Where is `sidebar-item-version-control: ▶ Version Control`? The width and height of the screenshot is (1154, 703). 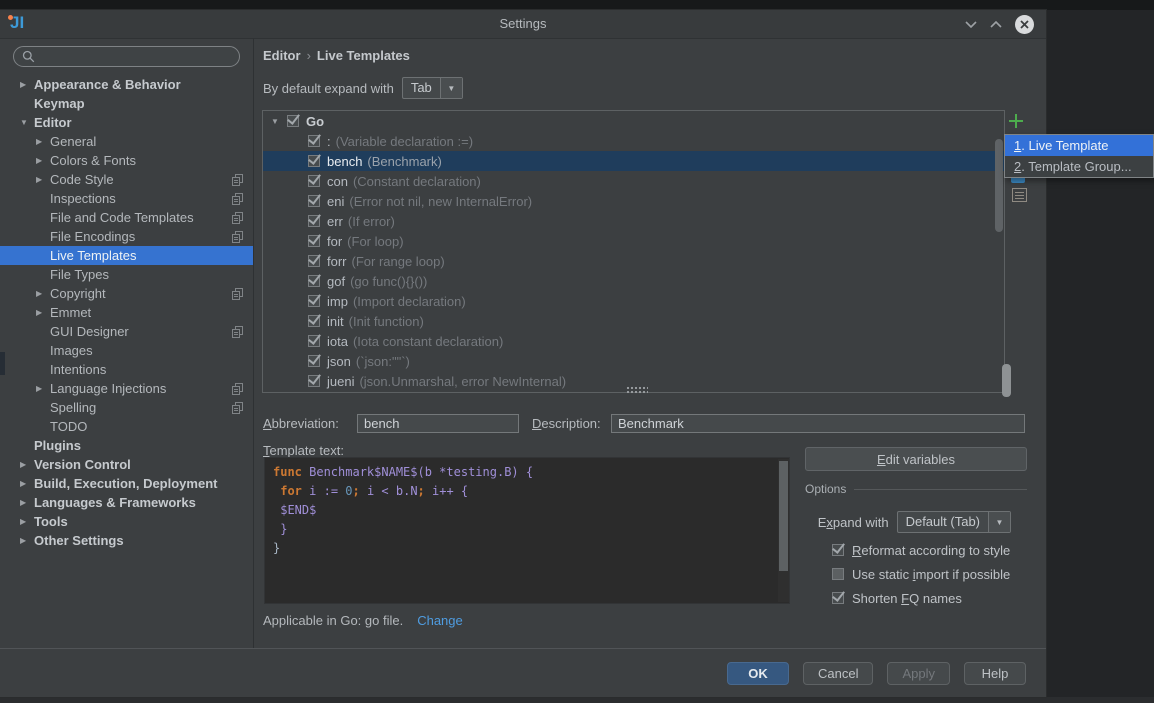 sidebar-item-version-control: ▶ Version Control is located at coordinates (126, 464).